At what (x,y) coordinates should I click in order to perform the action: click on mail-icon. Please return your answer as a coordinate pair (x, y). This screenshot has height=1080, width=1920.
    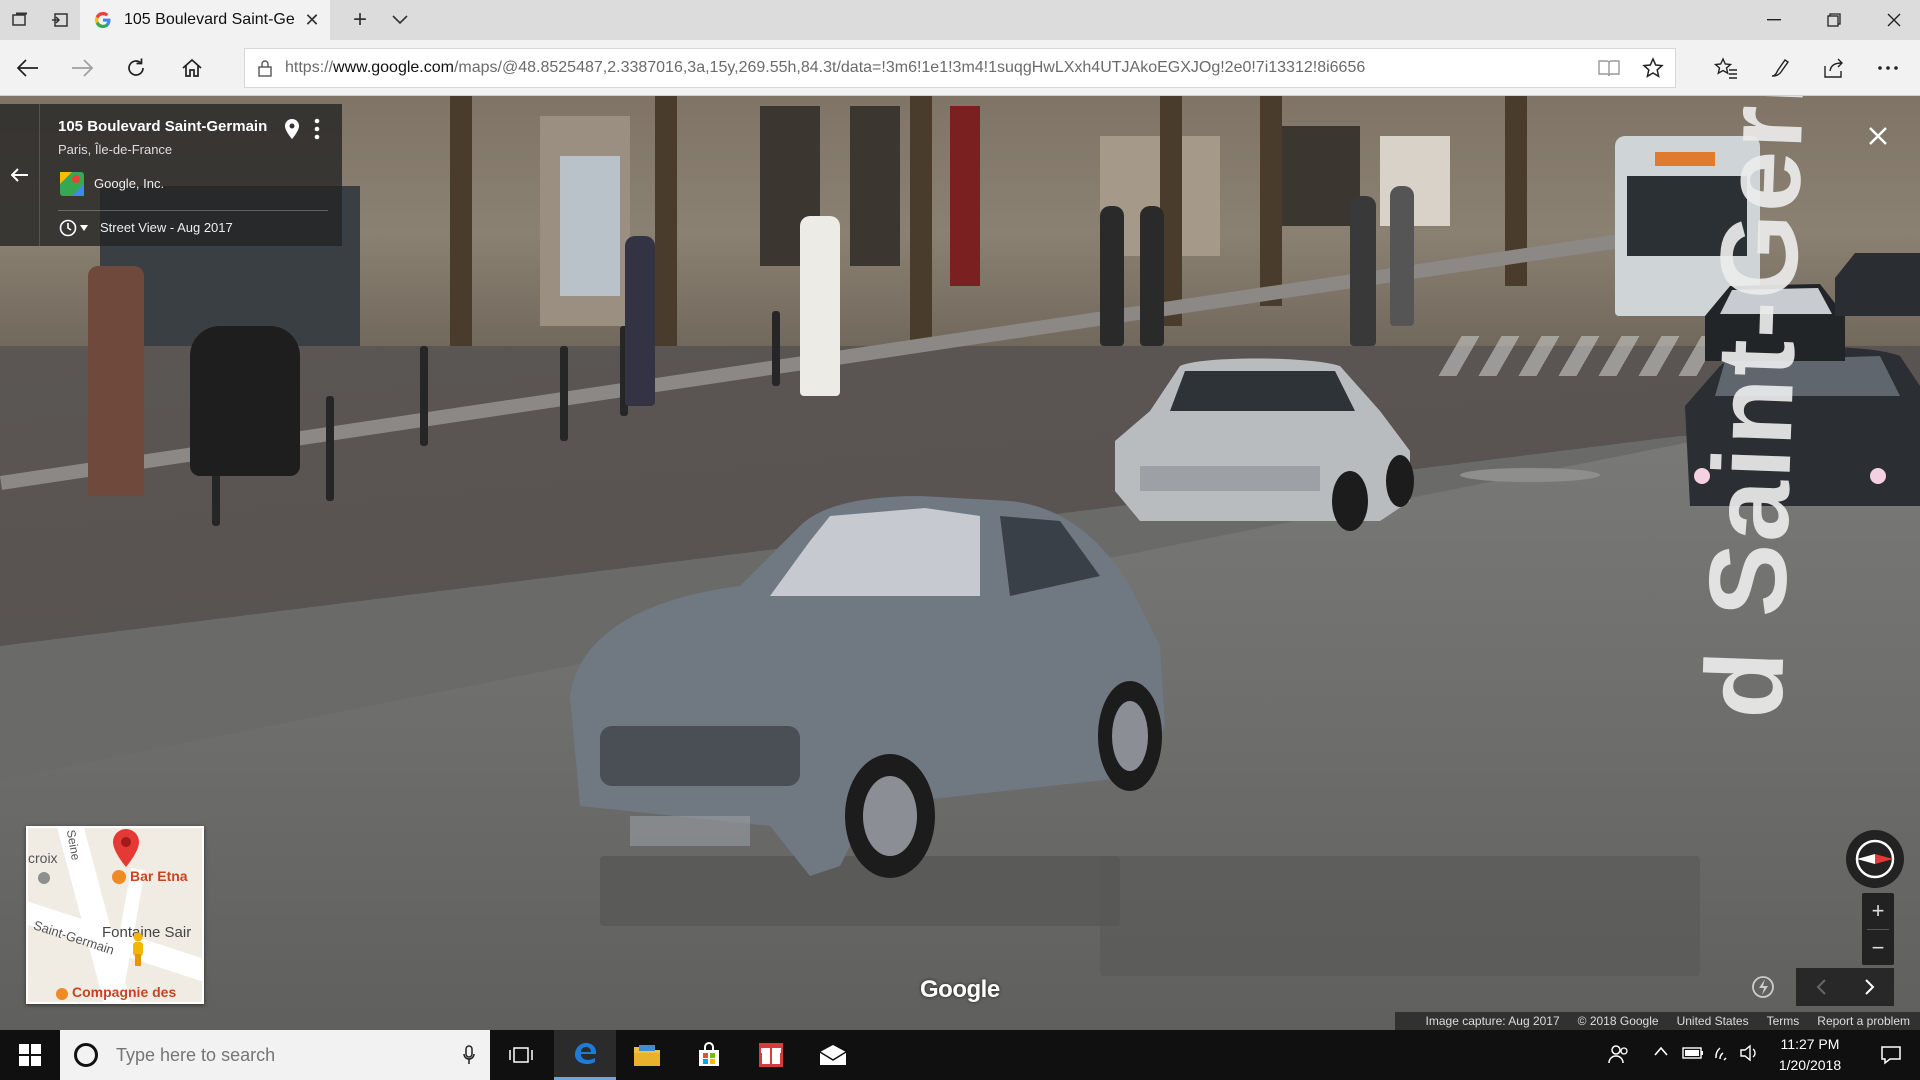
    Looking at the image, I should click on (833, 1055).